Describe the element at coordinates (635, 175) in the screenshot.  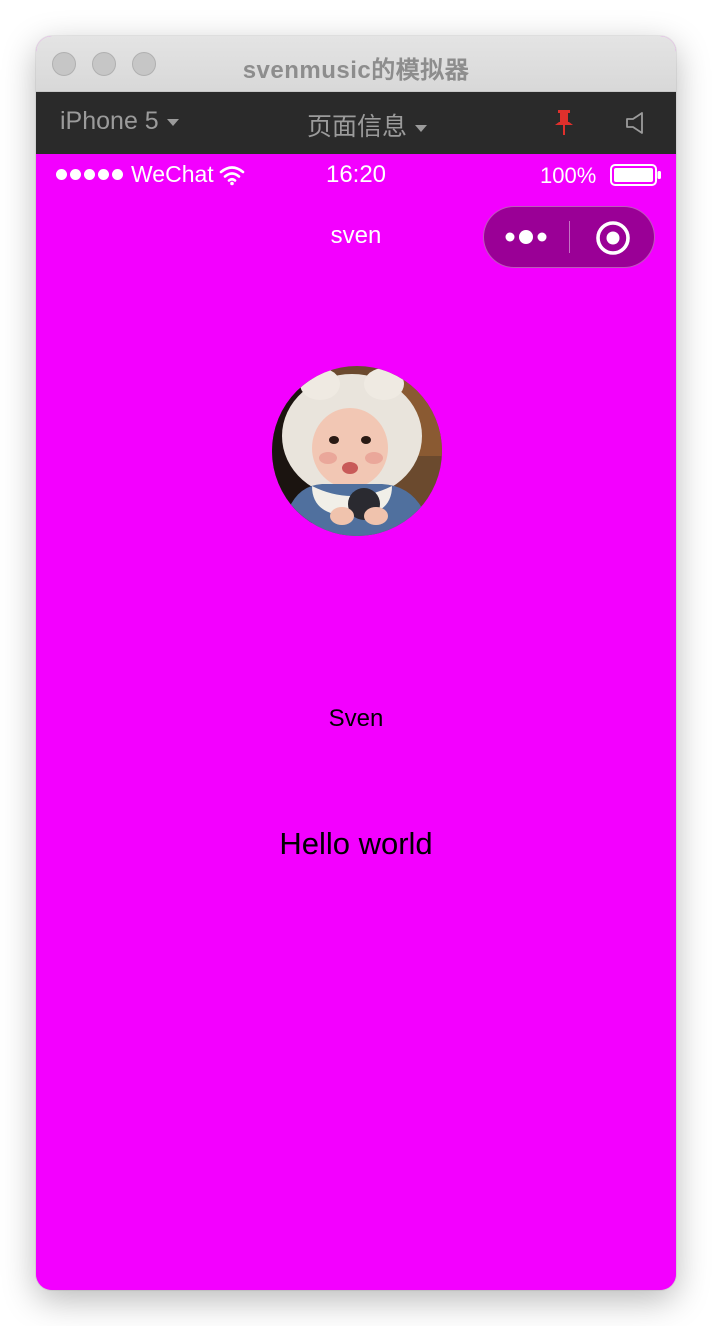
I see `battery-icon` at that location.